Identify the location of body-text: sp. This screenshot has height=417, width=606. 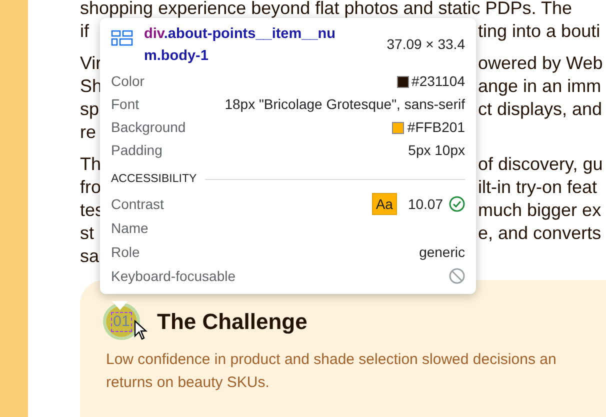
(90, 109).